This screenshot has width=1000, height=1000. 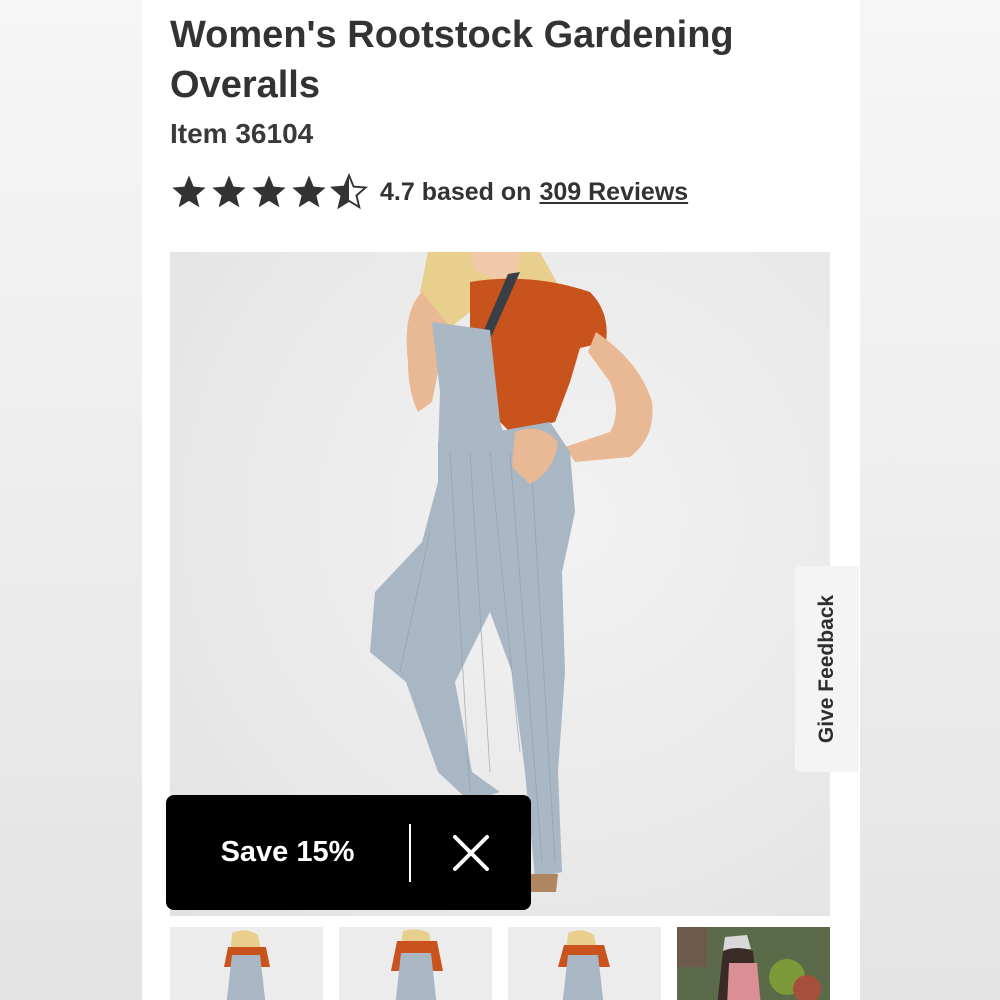 What do you see at coordinates (930, 500) in the screenshot?
I see `background-right` at bounding box center [930, 500].